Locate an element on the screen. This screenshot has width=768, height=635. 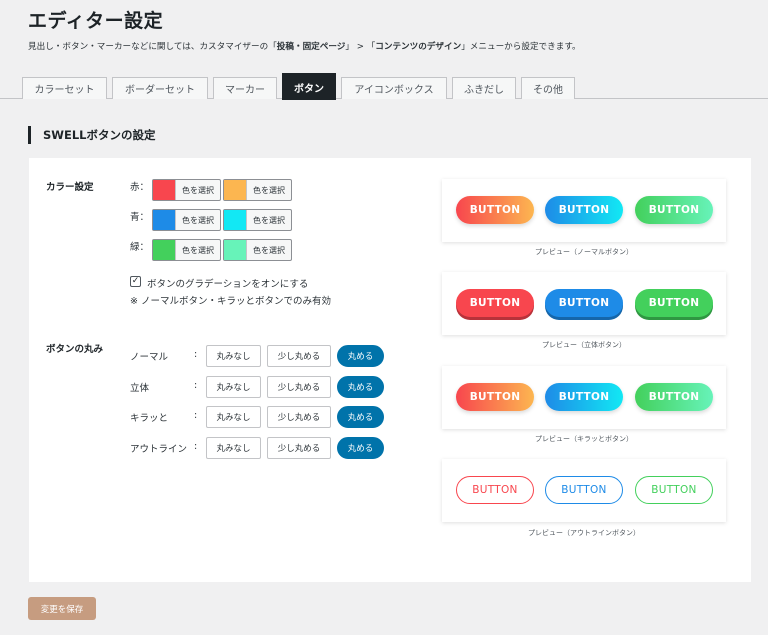
tab-marker: マーカー is located at coordinates (245, 88).